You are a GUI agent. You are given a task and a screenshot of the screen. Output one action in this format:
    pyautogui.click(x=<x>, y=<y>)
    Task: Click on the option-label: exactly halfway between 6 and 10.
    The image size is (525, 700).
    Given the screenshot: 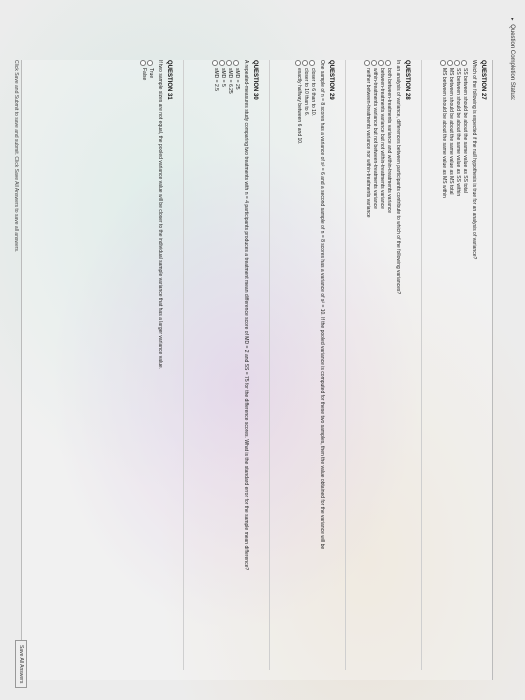 What is the action you would take?
    pyautogui.click(x=299, y=106)
    